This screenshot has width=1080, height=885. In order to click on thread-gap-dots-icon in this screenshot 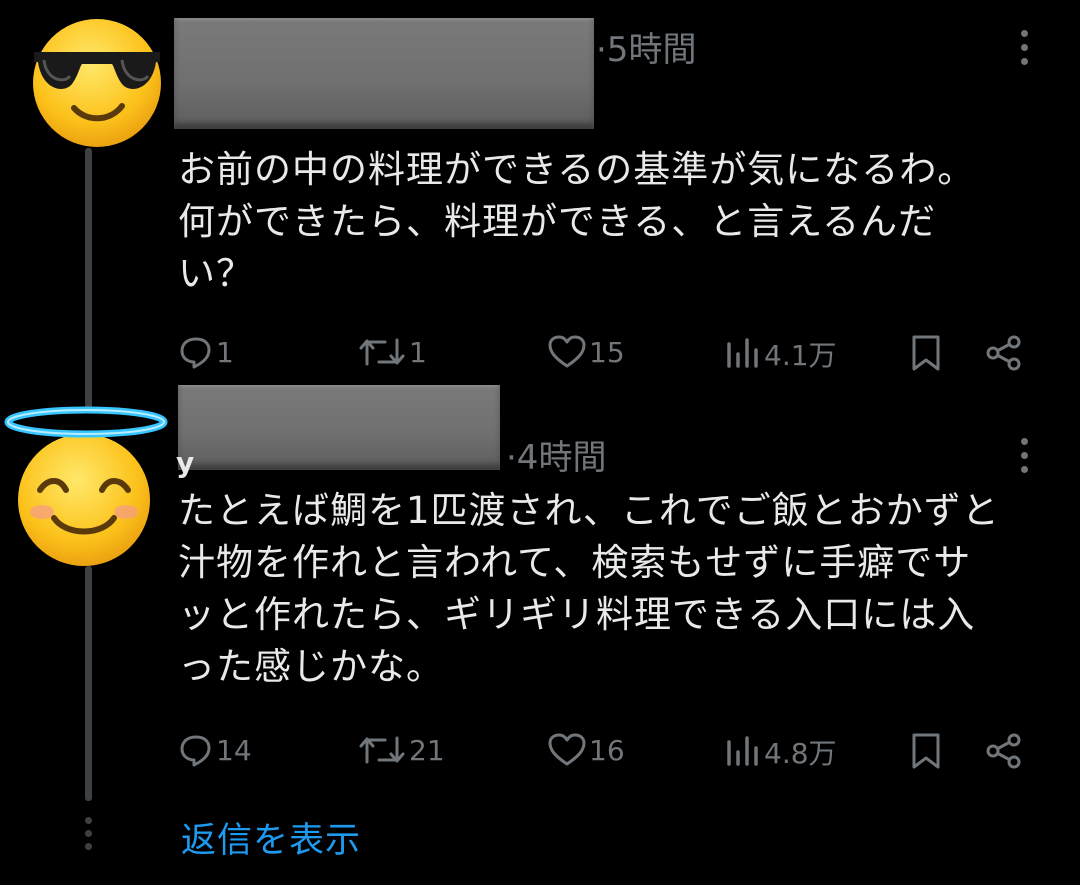, I will do `click(88, 833)`.